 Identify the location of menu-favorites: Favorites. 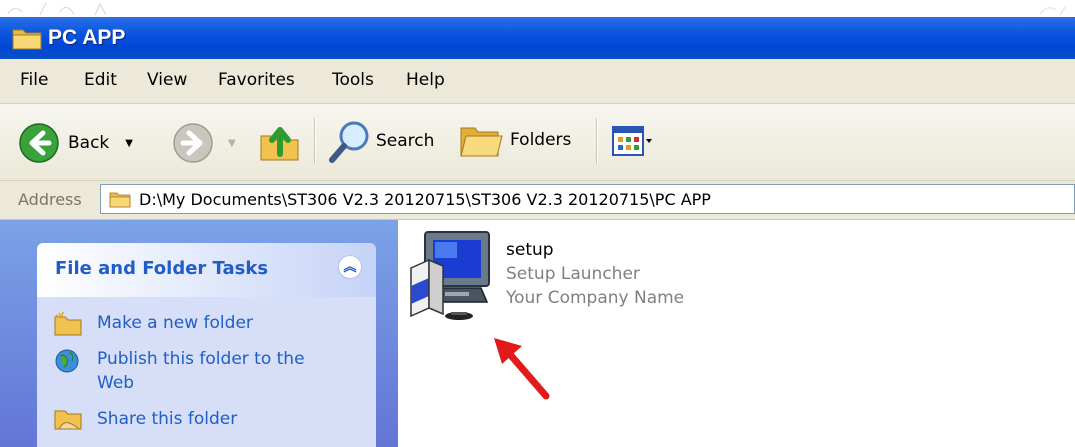
(256, 80).